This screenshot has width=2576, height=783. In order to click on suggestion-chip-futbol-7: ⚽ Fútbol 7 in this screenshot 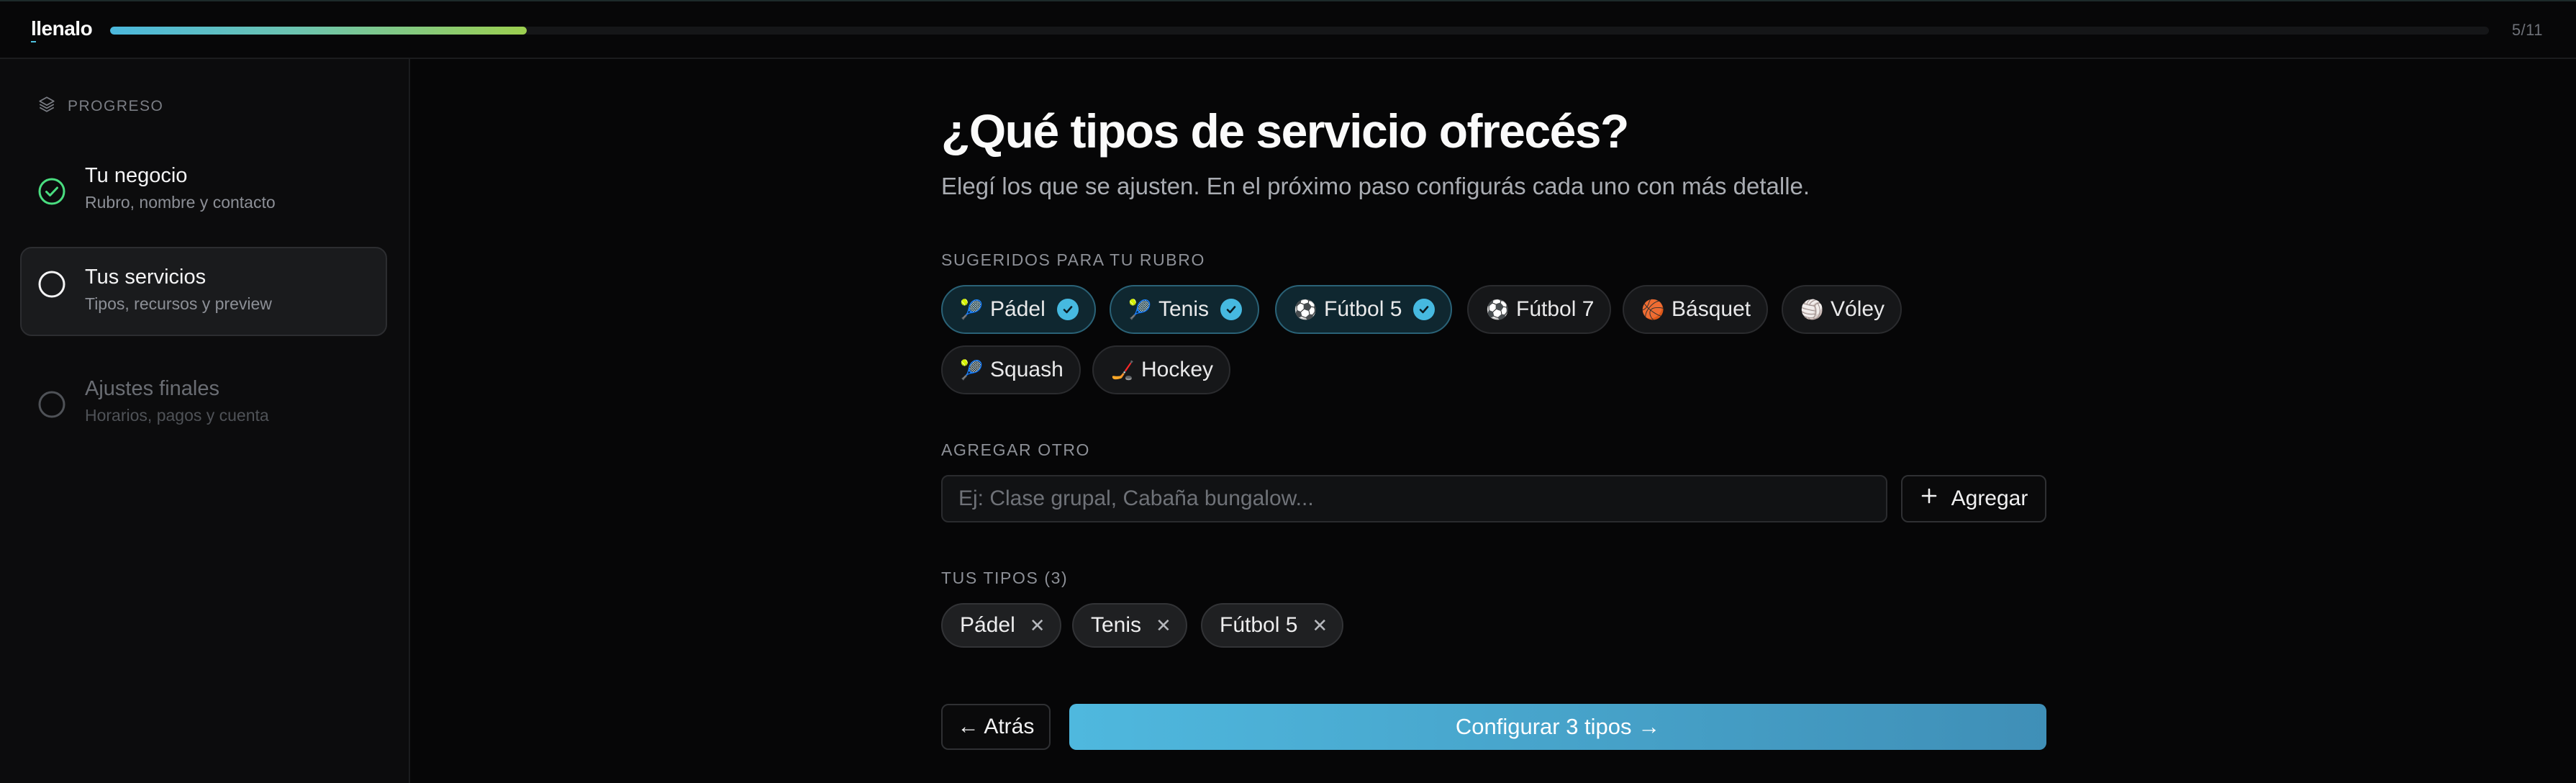, I will do `click(1540, 309)`.